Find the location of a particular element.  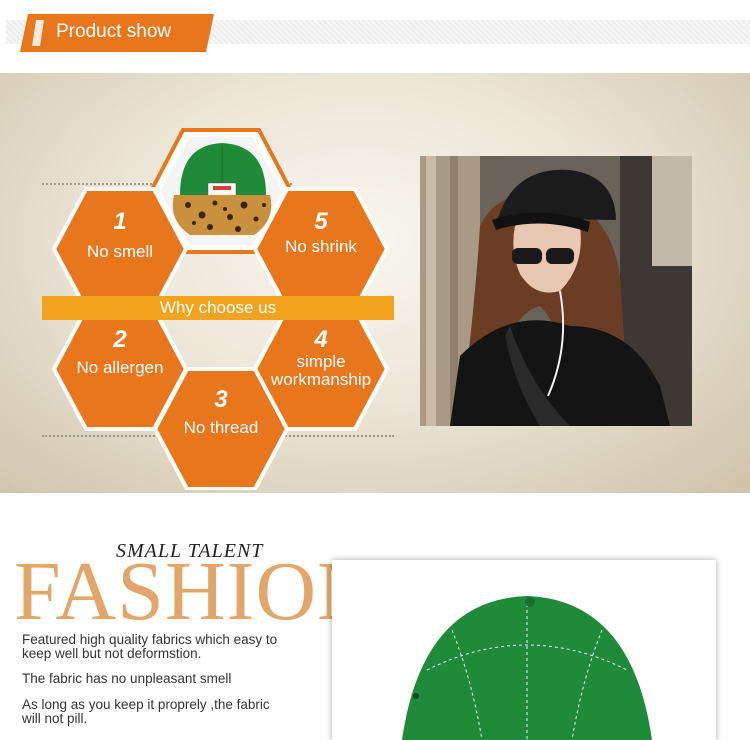

description-line: will not pill. is located at coordinates (55, 718).